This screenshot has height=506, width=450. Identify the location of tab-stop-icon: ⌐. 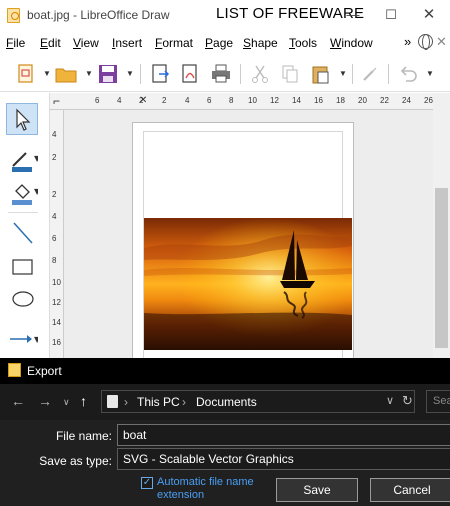
(56, 101).